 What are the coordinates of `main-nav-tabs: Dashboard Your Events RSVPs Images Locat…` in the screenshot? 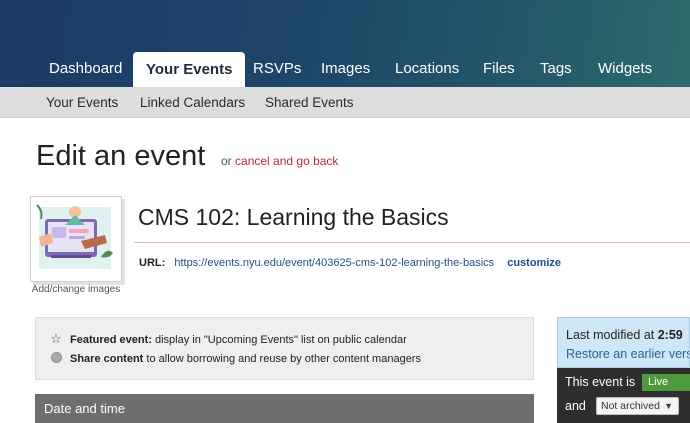 It's located at (345, 68).